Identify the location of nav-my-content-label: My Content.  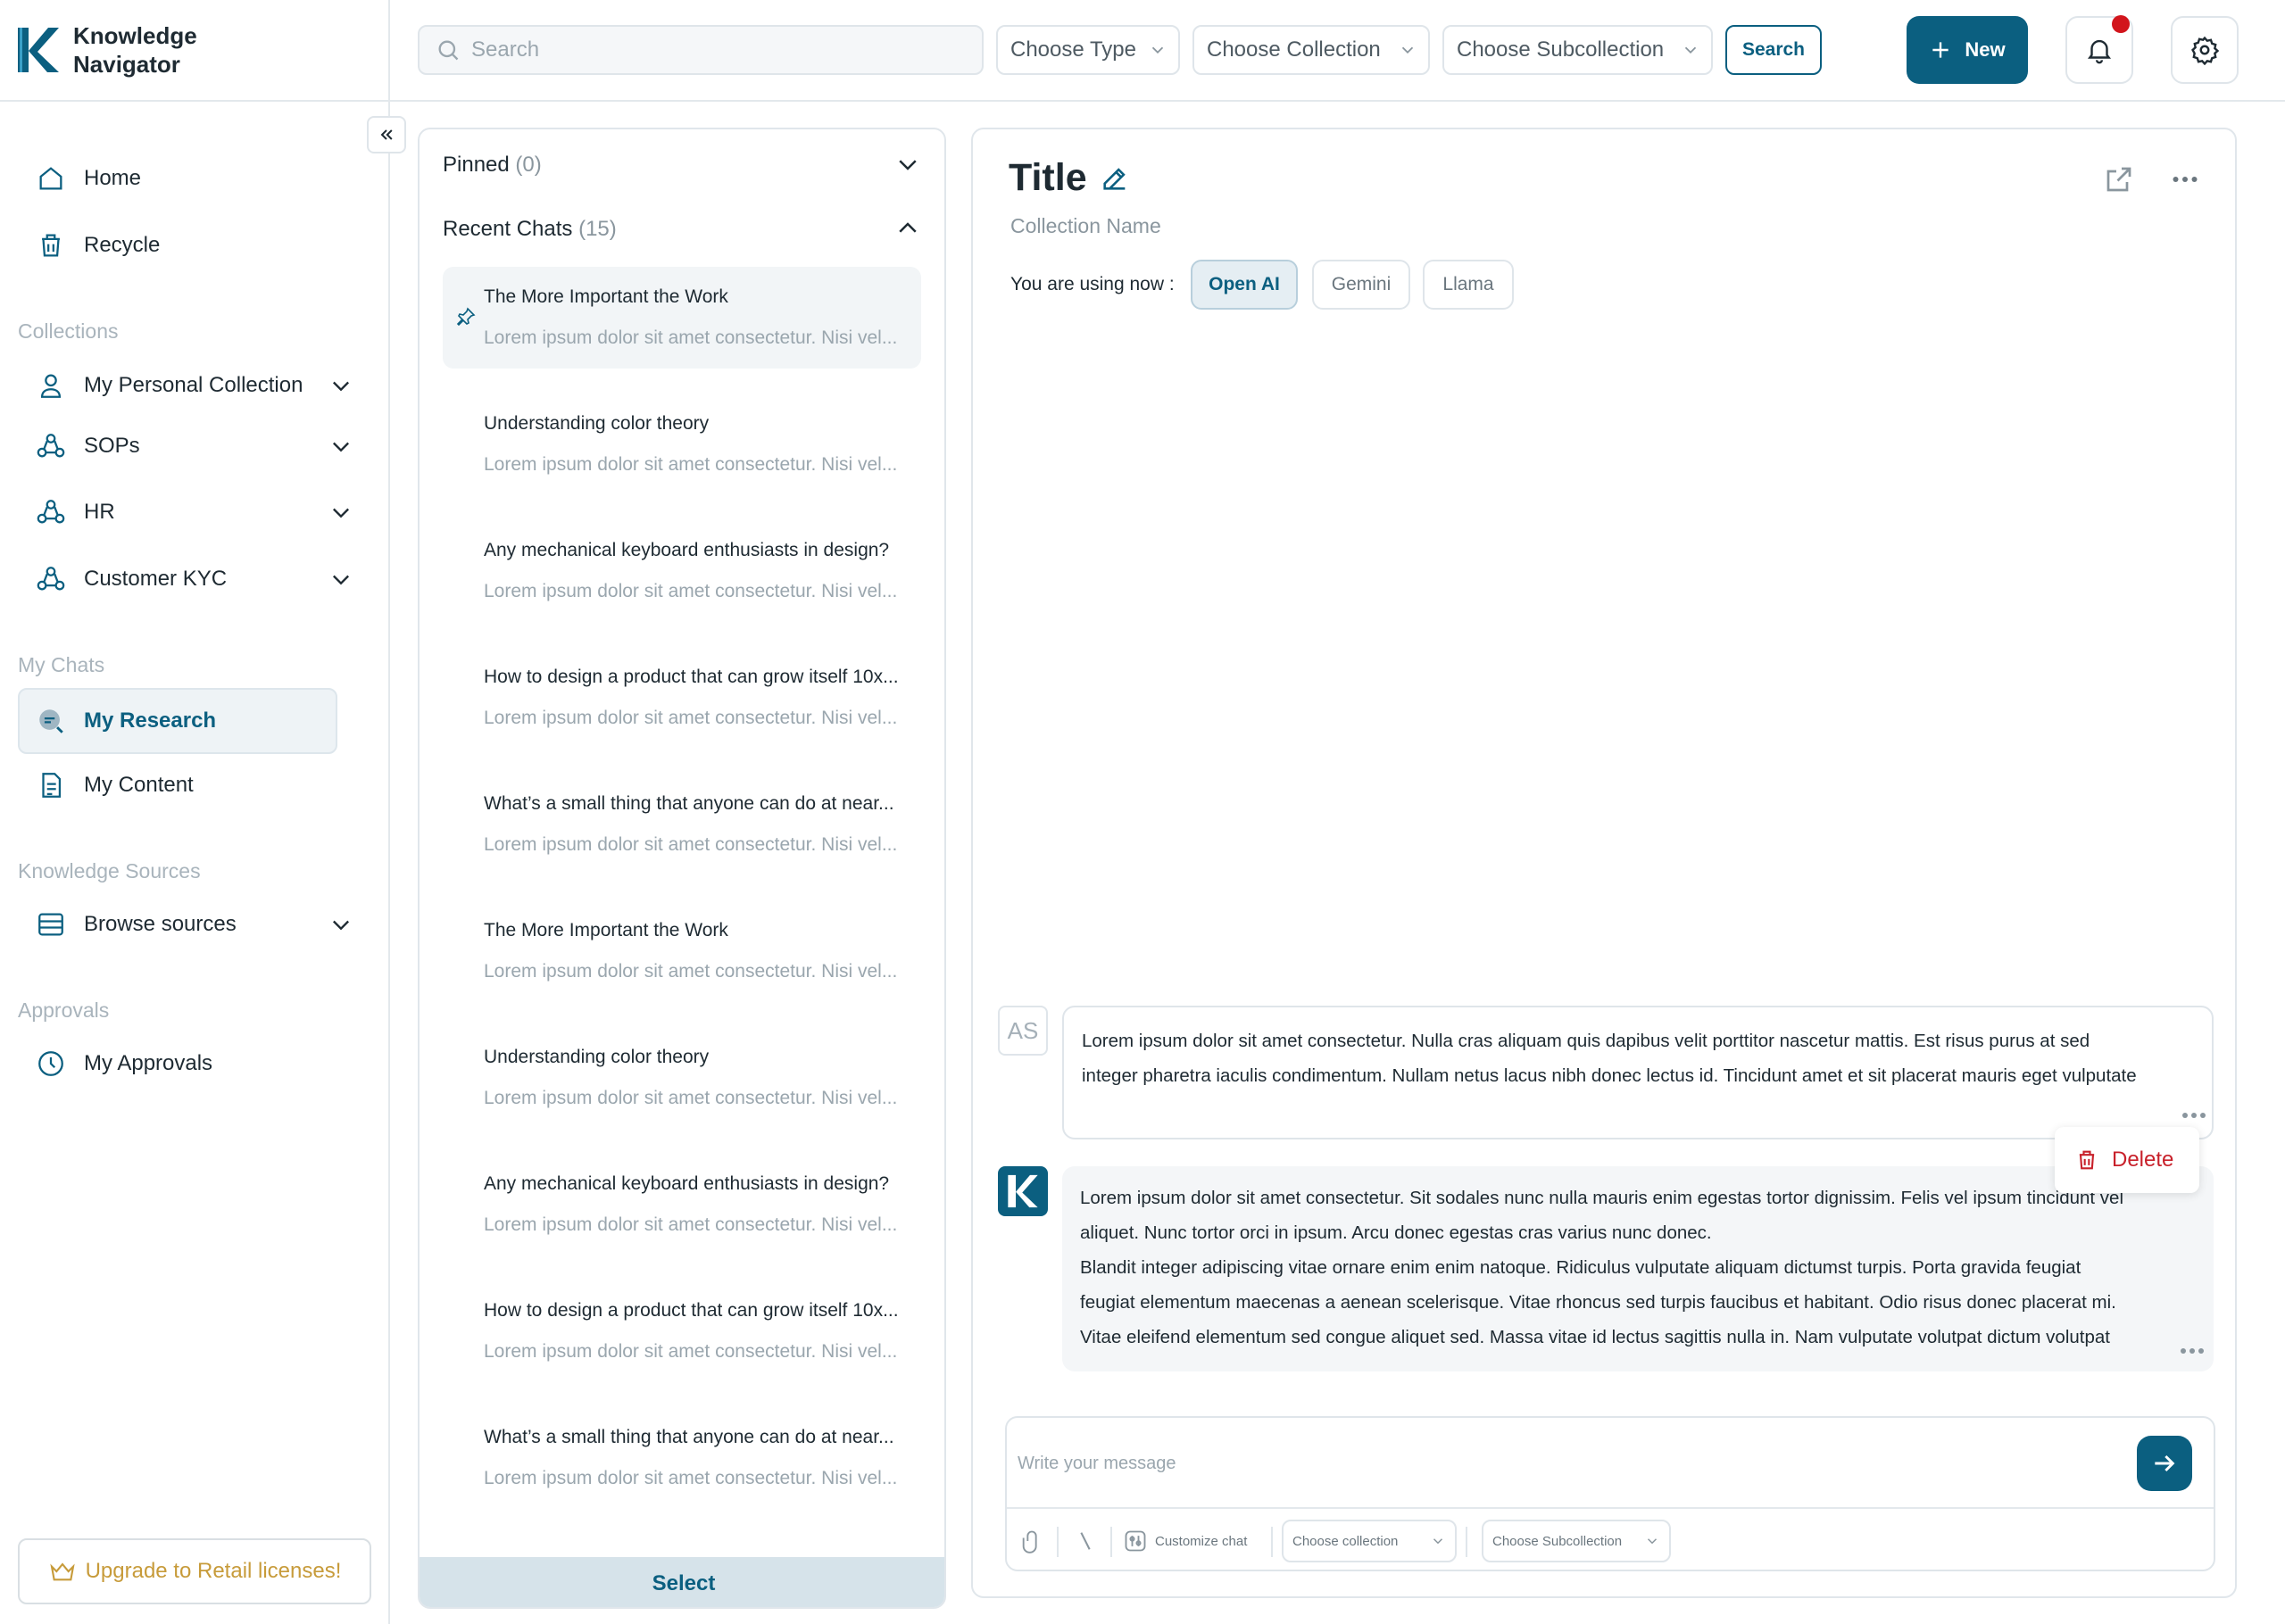
(139, 785).